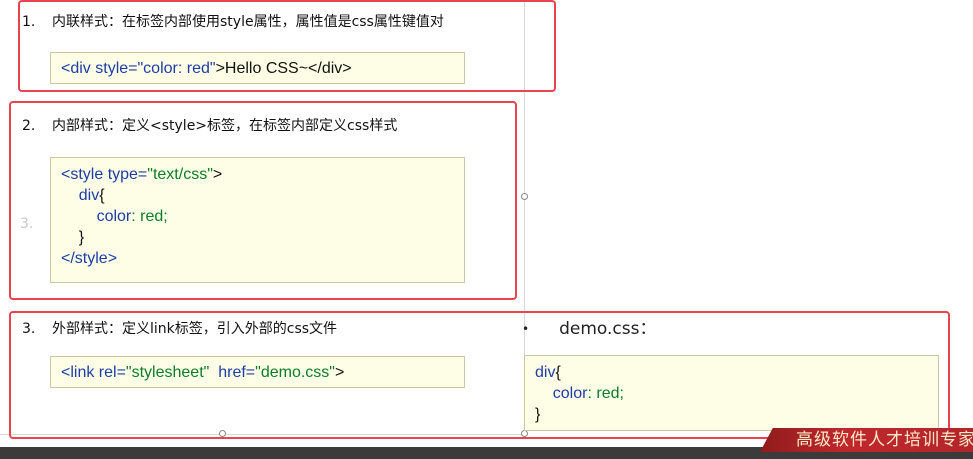 This screenshot has width=973, height=459. I want to click on heading-inline-style: 1. 内联样式：在标签内部使用style属性，属性值是css属性键值对, so click(233, 21).